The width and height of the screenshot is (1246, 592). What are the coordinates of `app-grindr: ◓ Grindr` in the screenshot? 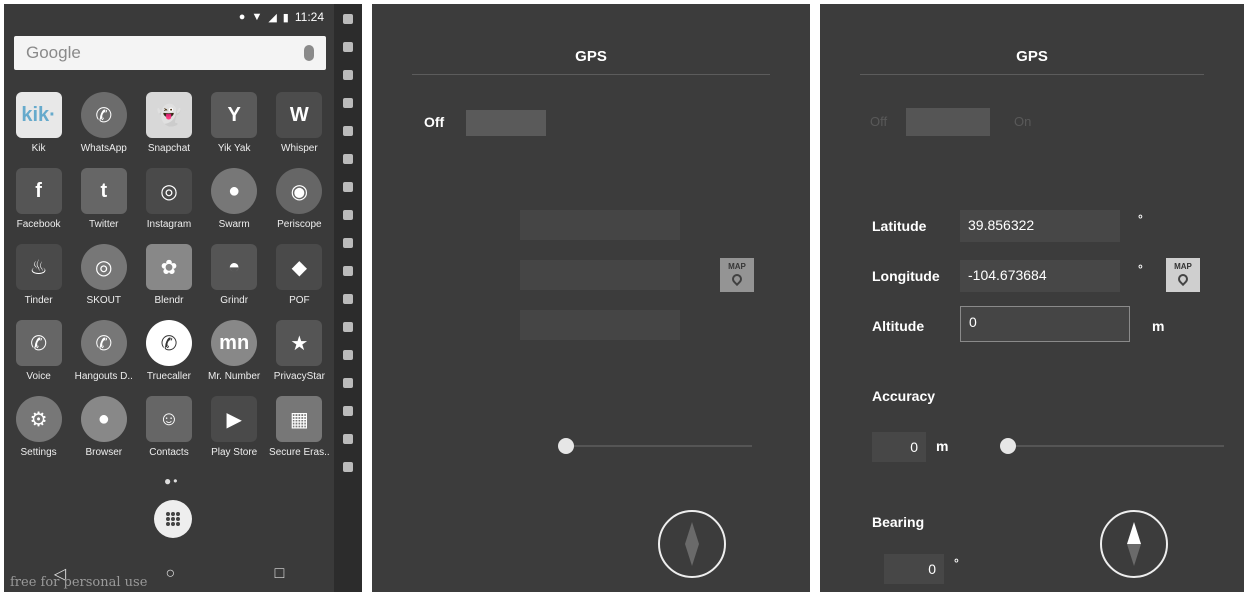 It's located at (234, 282).